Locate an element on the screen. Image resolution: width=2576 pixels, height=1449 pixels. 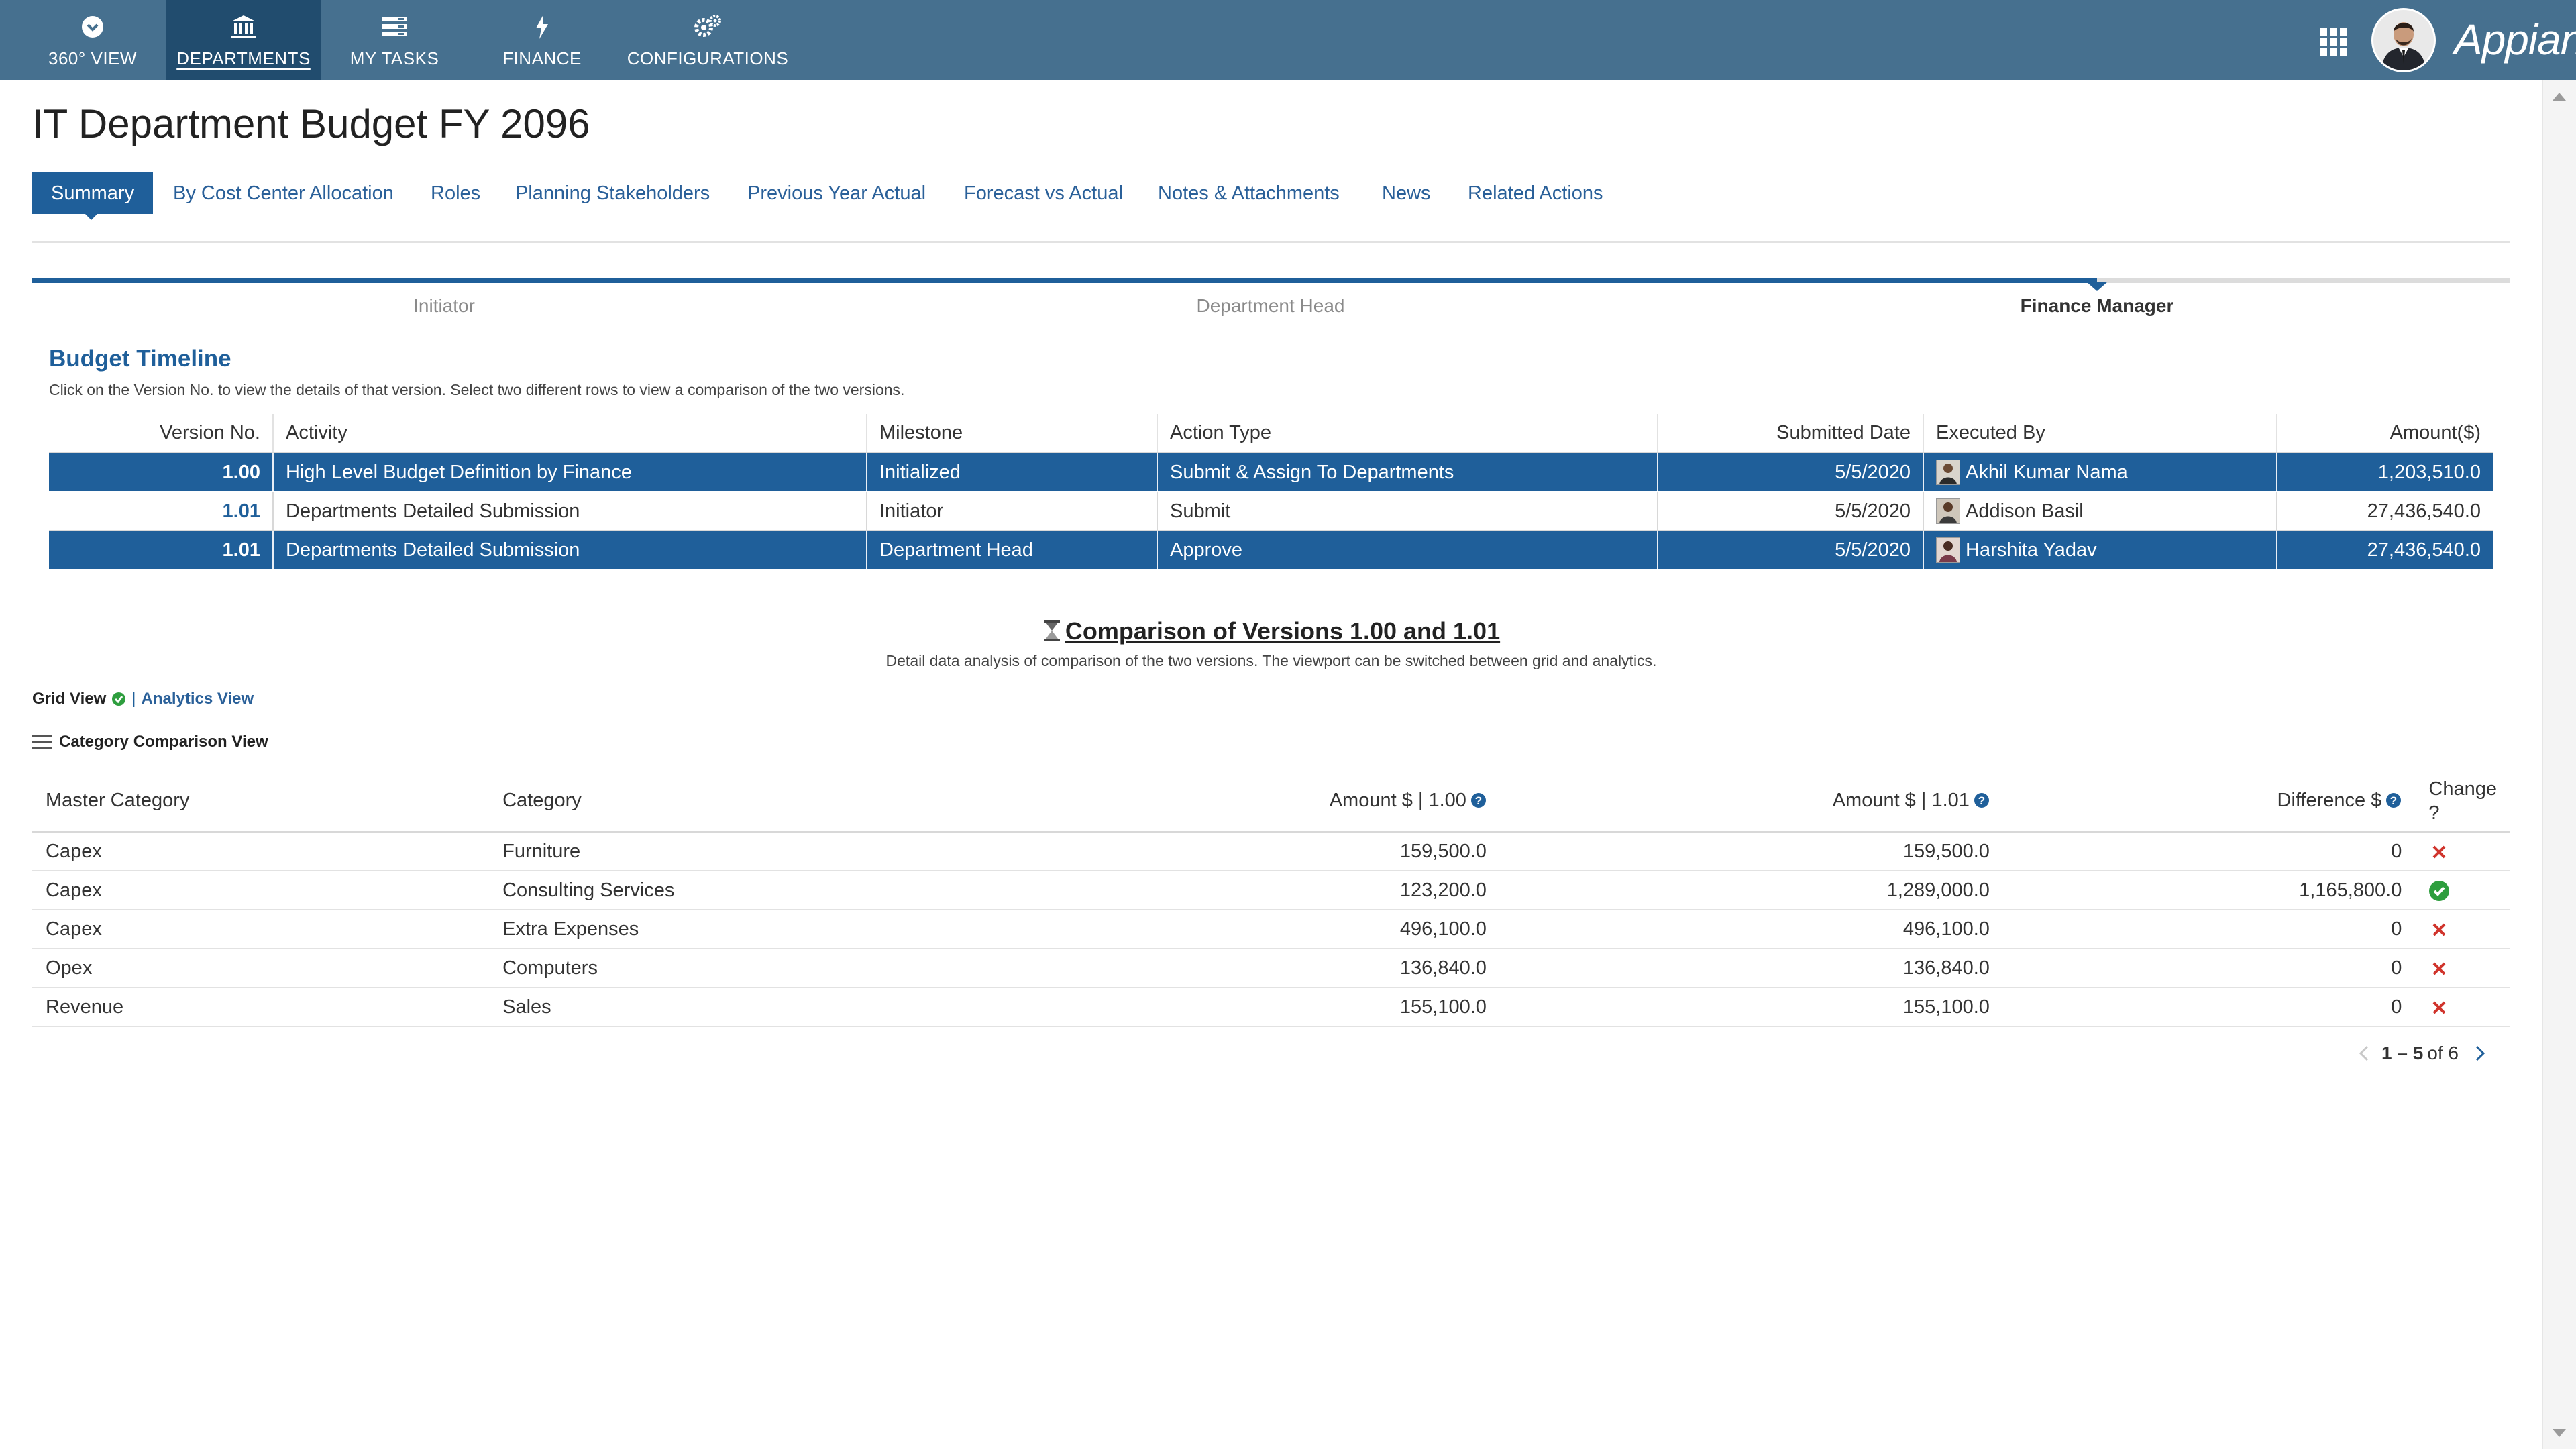
col-header-amount: Amount($) is located at coordinates (2384, 433).